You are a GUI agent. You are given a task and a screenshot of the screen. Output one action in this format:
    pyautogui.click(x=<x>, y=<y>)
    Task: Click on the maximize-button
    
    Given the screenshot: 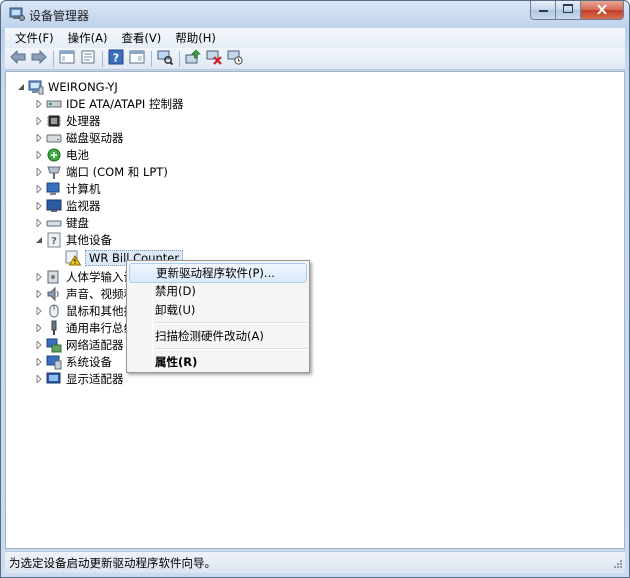 What is the action you would take?
    pyautogui.click(x=568, y=10)
    